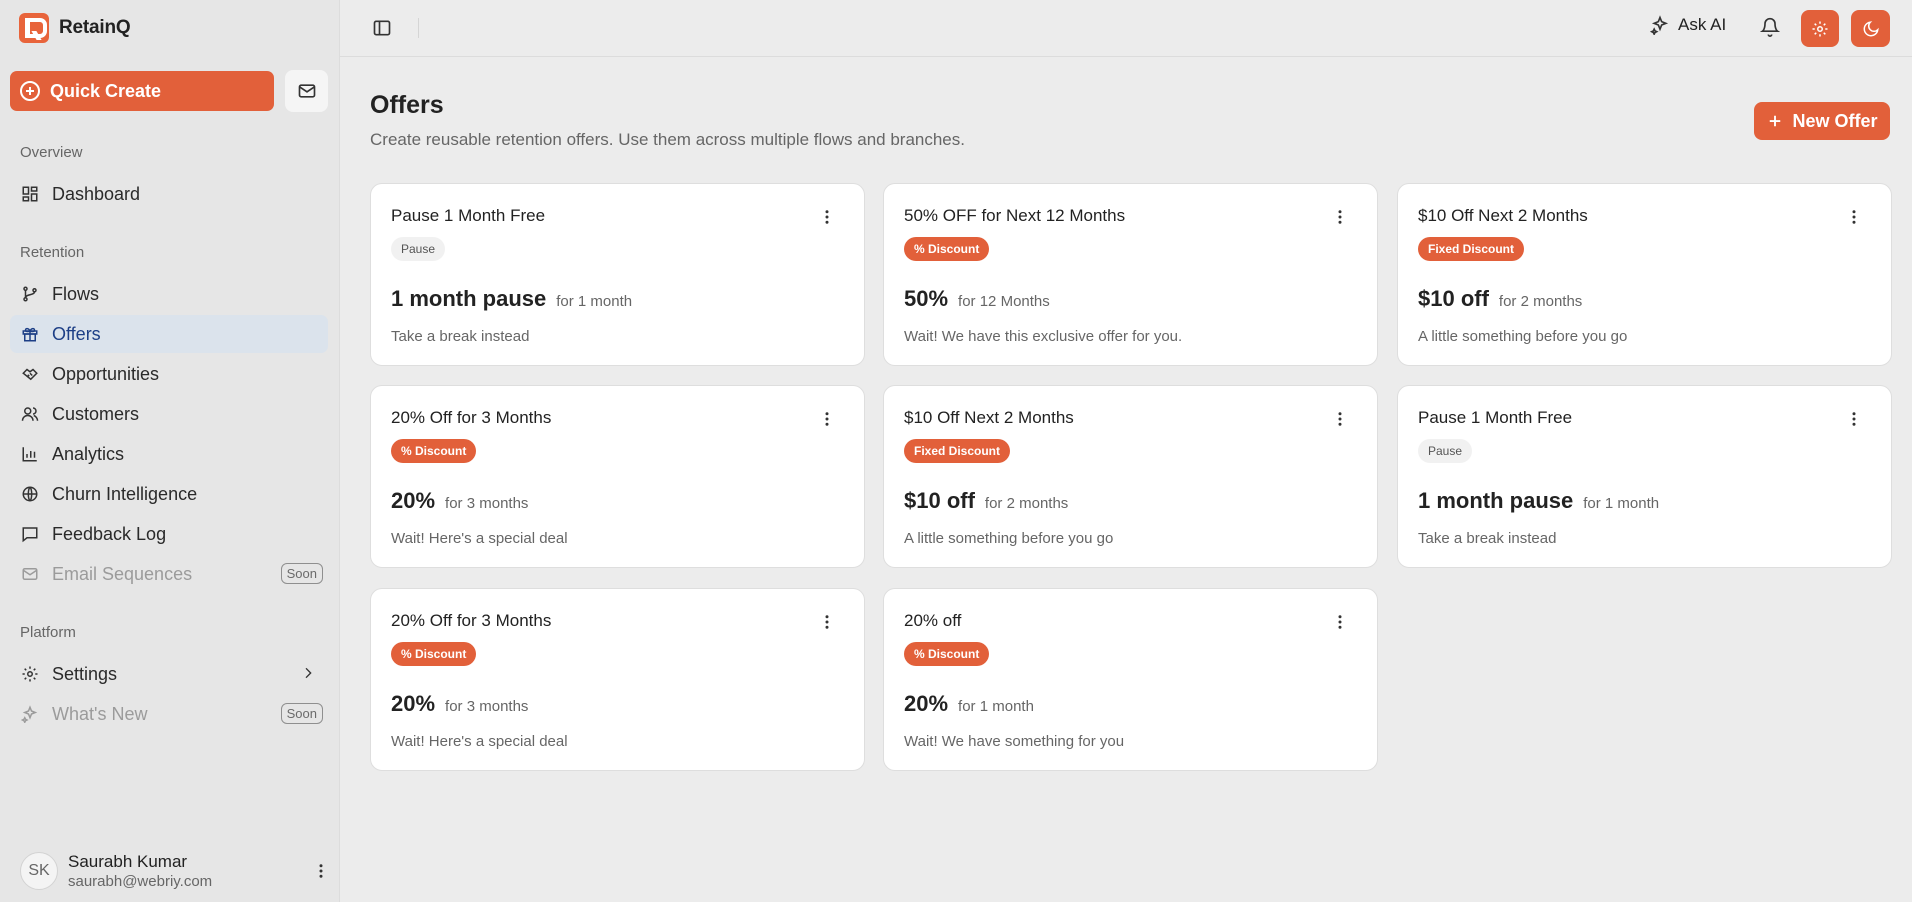 This screenshot has height=902, width=1912. I want to click on avatar: SK, so click(39, 871).